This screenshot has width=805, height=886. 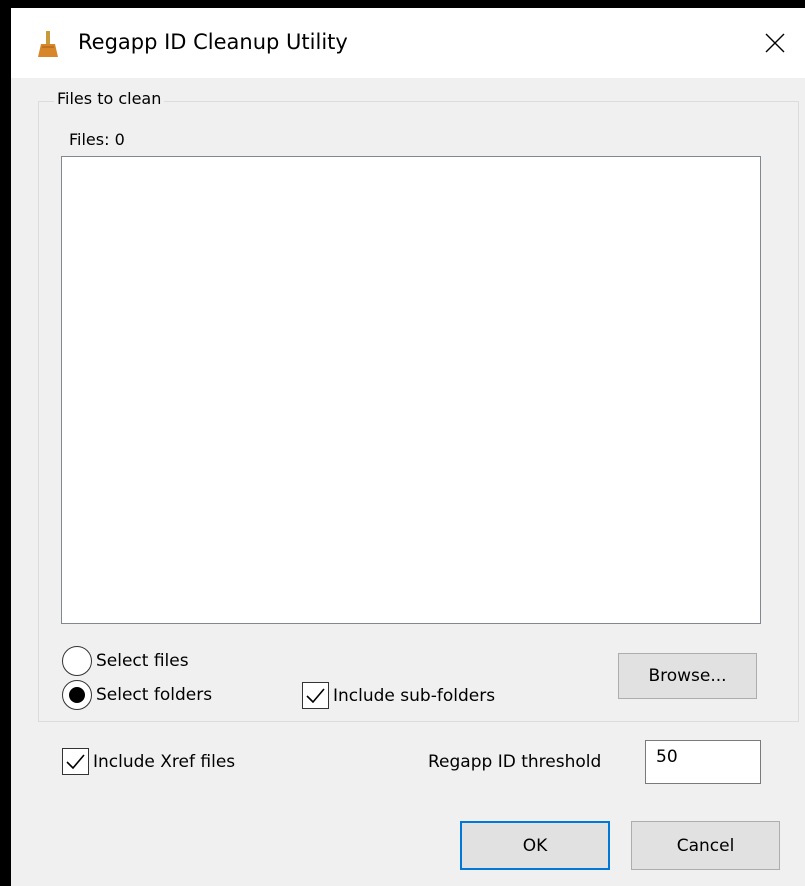 I want to click on title-bar: Regapp ID Cleanup Utility, so click(x=408, y=43).